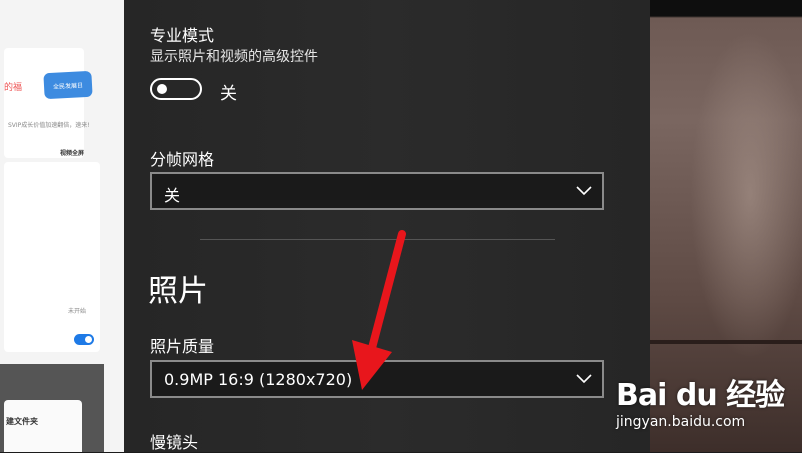  What do you see at coordinates (182, 35) in the screenshot?
I see `pro-mode-title: 专业模式` at bounding box center [182, 35].